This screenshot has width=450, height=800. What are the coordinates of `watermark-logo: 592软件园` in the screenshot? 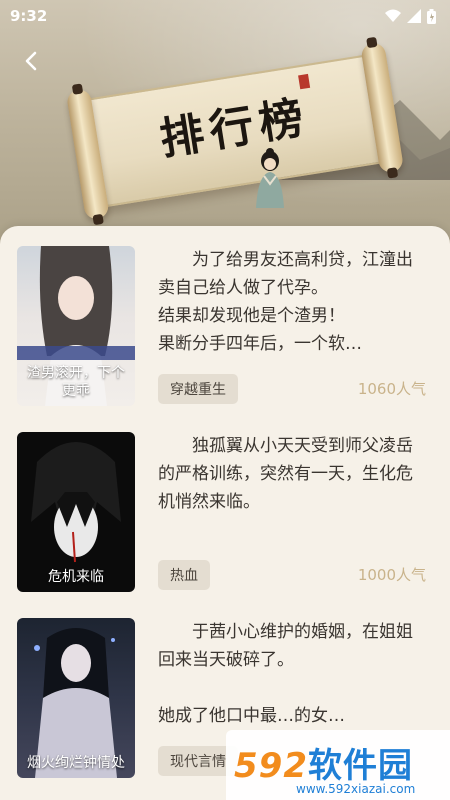 It's located at (323, 762).